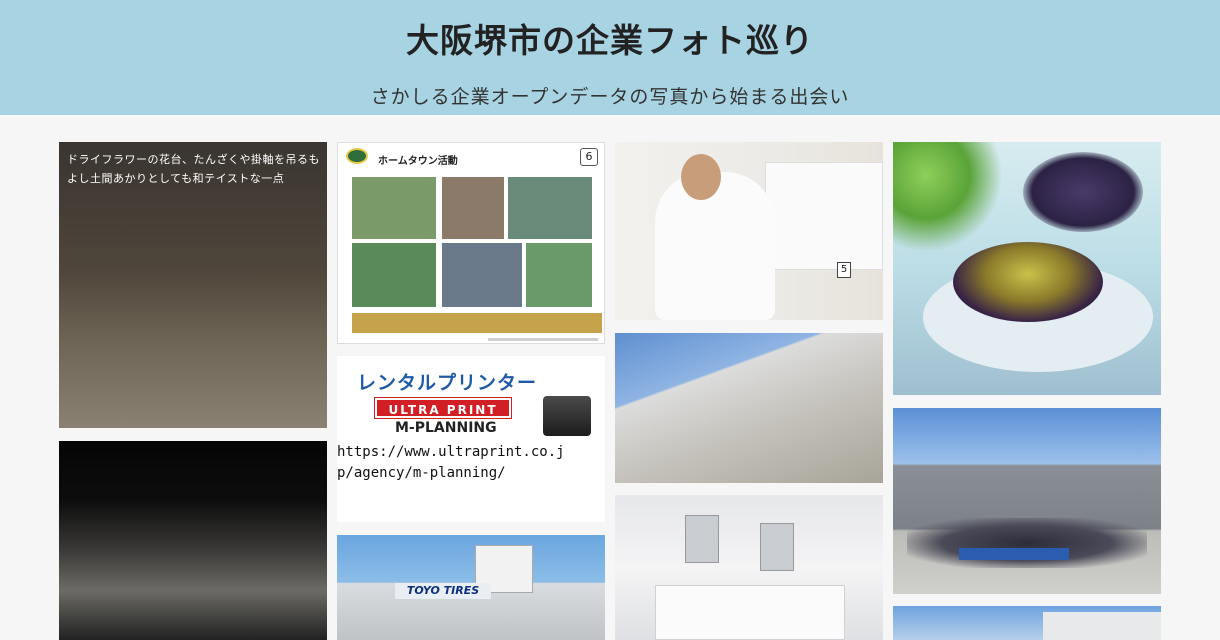 The width and height of the screenshot is (1220, 640). I want to click on crowd, so click(1027, 543).